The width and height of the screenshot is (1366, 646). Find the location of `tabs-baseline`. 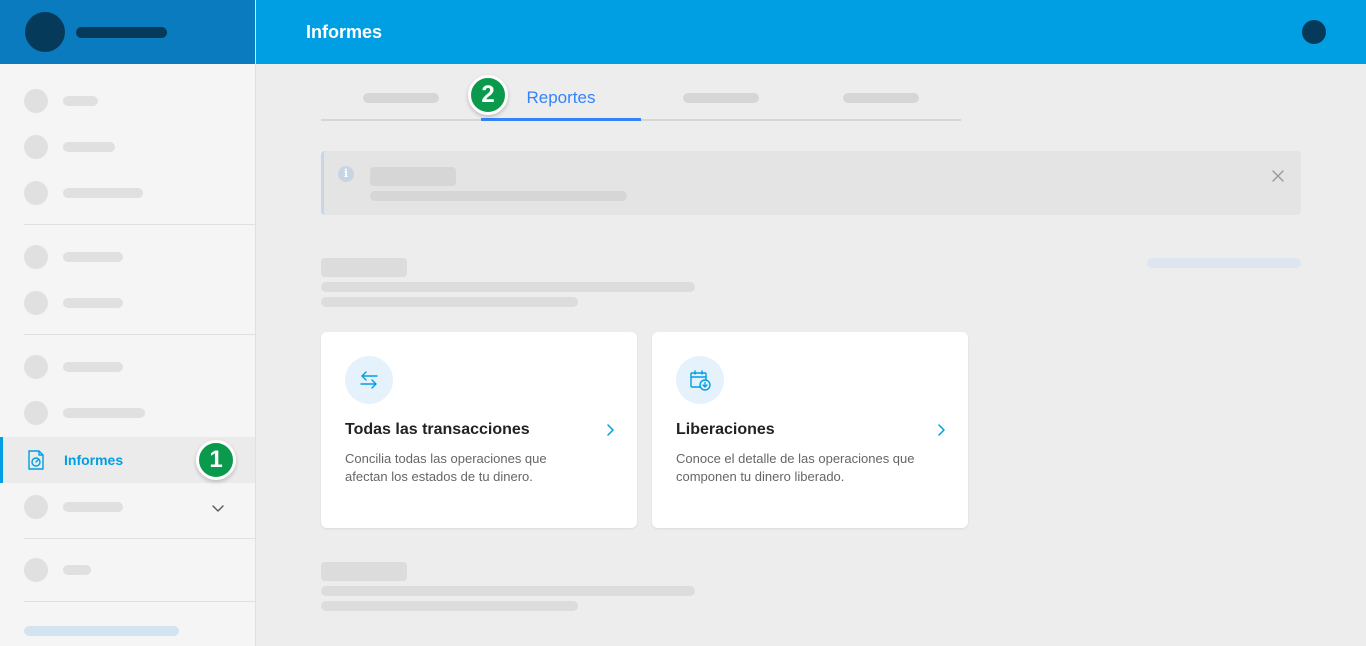

tabs-baseline is located at coordinates (641, 120).